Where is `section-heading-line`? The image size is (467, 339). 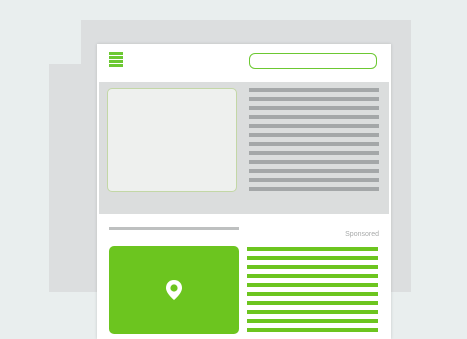 section-heading-line is located at coordinates (174, 228).